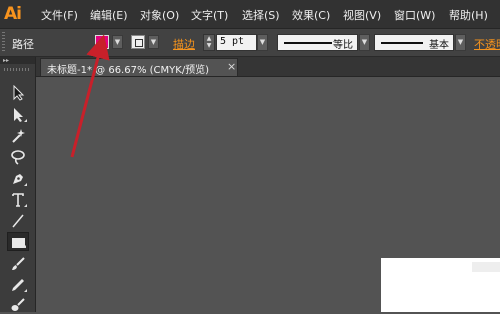 The width and height of the screenshot is (500, 314). Describe the element at coordinates (18, 156) in the screenshot. I see `lasso-tool-icon` at that location.